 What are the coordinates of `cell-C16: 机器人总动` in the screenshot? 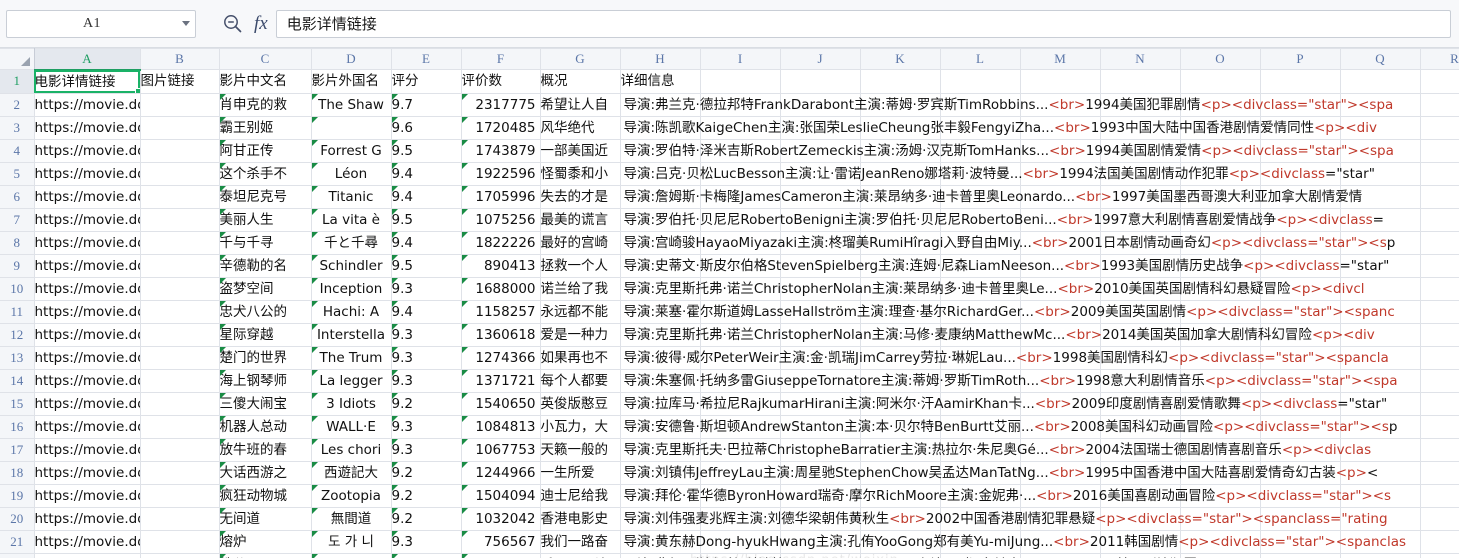 It's located at (265, 427).